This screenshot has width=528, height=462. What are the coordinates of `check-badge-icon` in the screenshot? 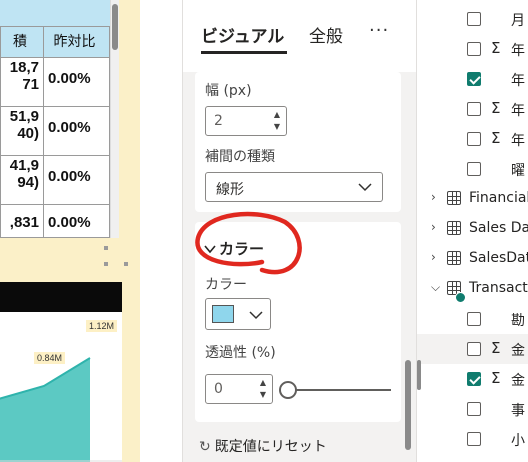 It's located at (460, 297).